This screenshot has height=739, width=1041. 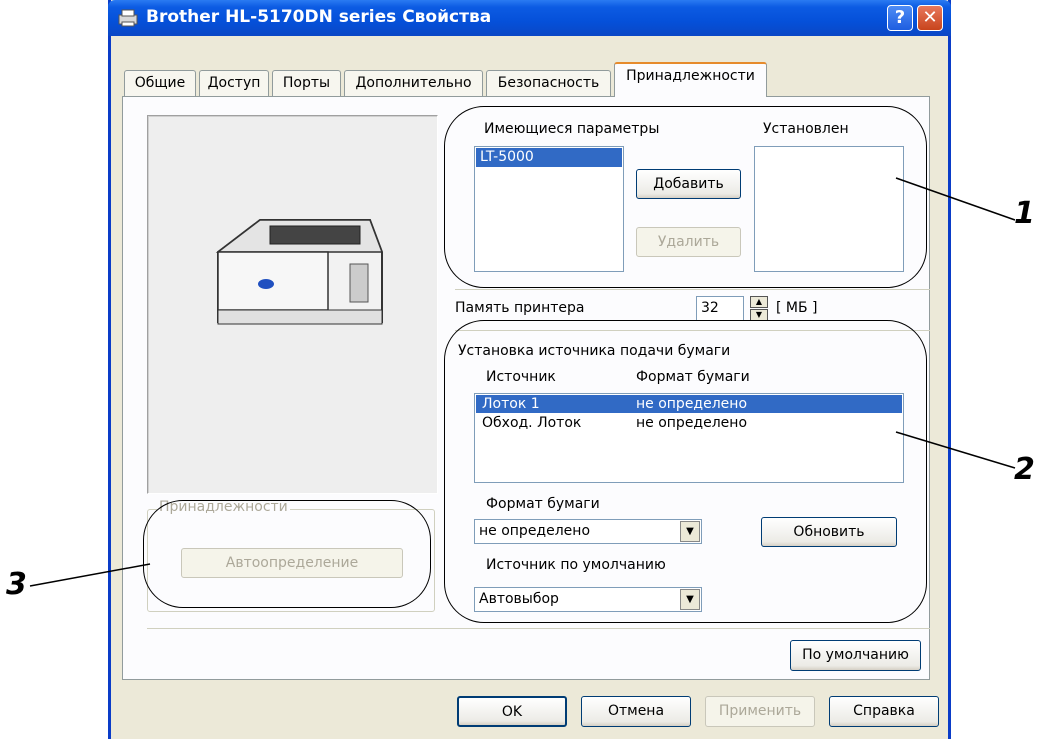 What do you see at coordinates (16, 584) in the screenshot?
I see `callout-number-3: 3` at bounding box center [16, 584].